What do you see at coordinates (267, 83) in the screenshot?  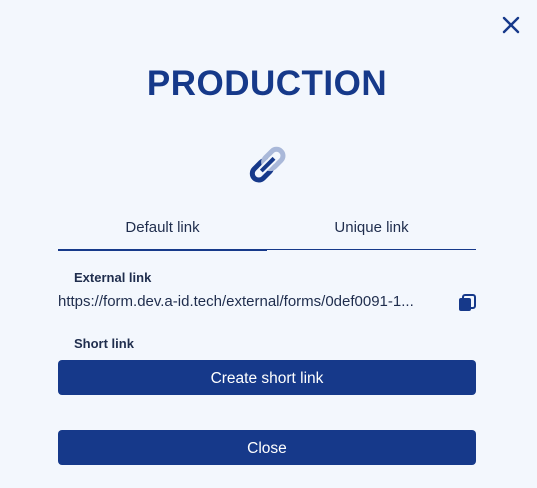 I see `dialog-title: PRODUCTION` at bounding box center [267, 83].